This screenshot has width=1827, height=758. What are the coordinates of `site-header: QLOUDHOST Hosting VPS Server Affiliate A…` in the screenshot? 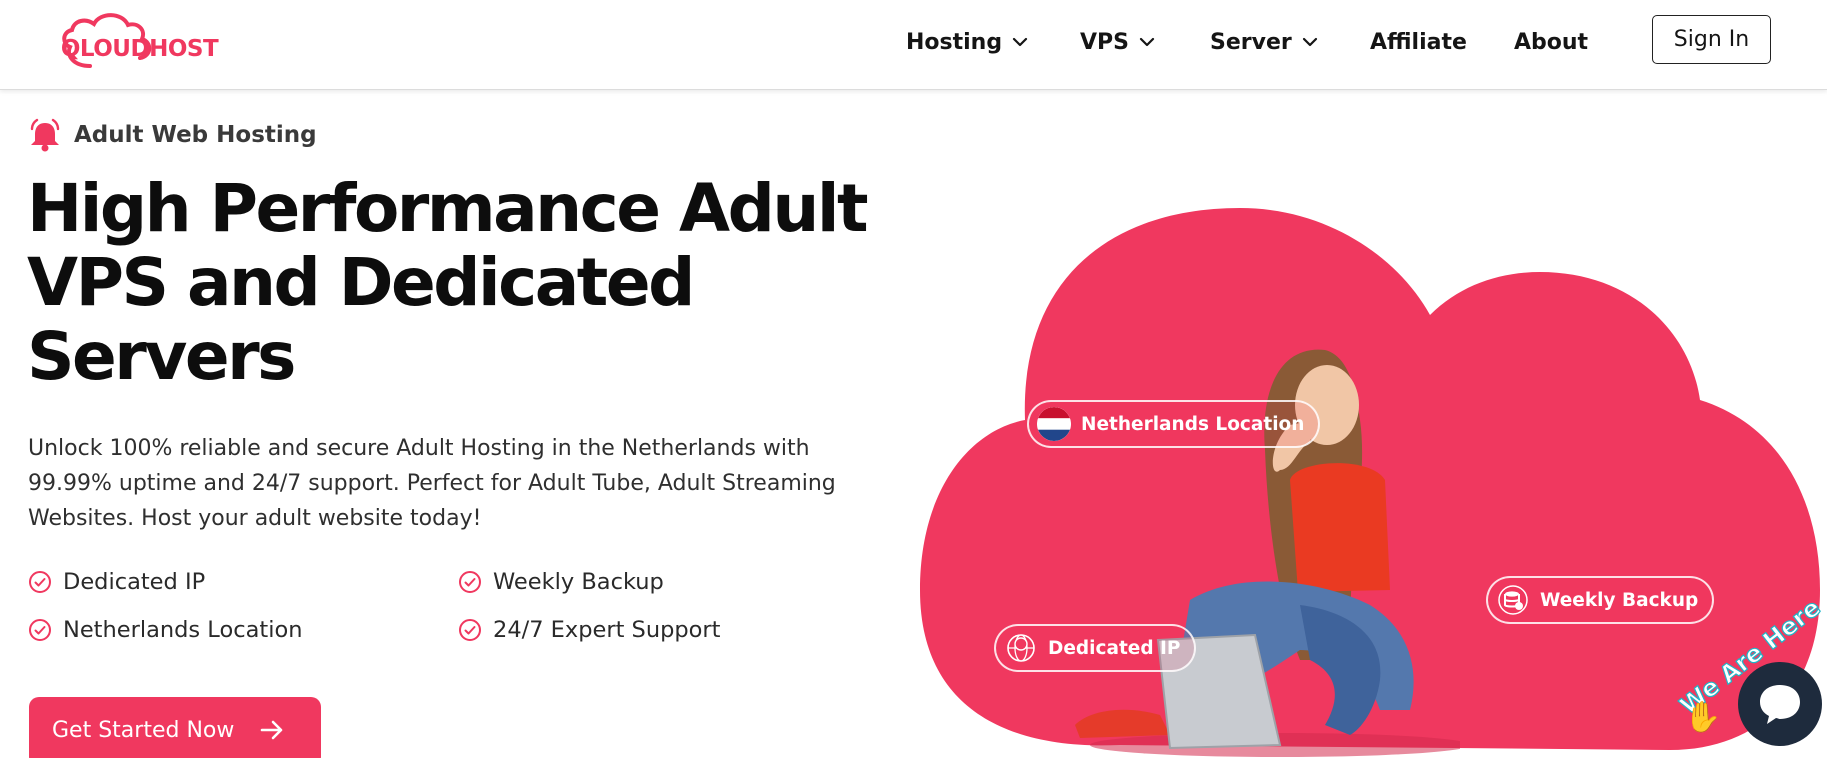 It's located at (913, 45).